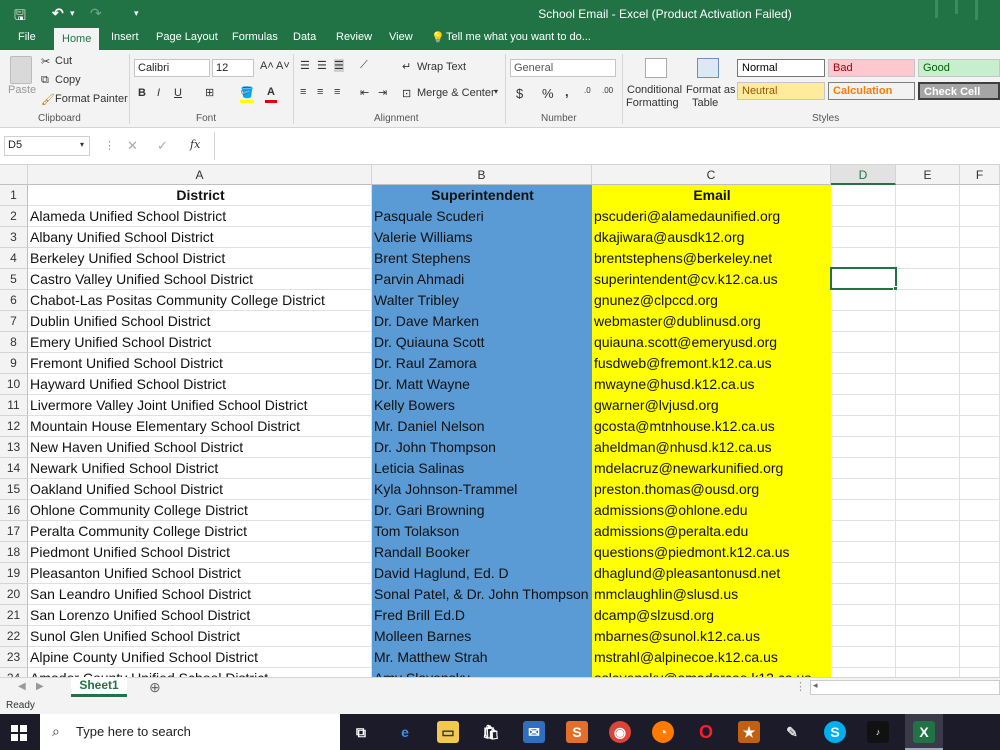 Image resolution: width=1000 pixels, height=750 pixels. What do you see at coordinates (980, 175) in the screenshot?
I see `column-header-f: F` at bounding box center [980, 175].